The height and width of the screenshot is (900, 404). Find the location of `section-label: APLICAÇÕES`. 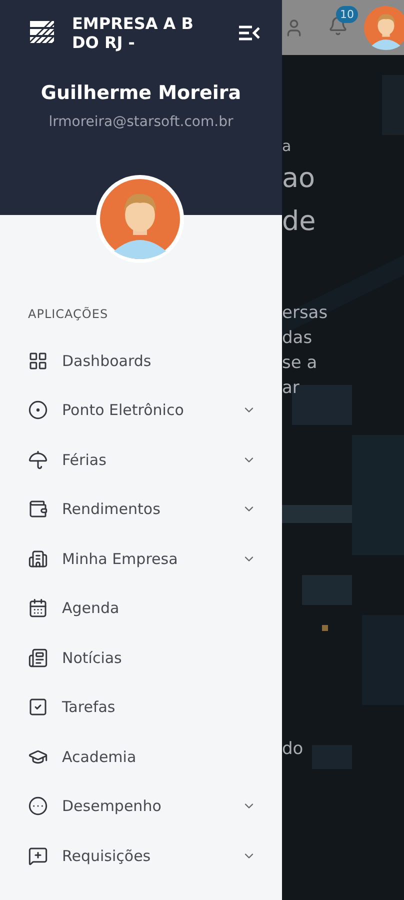

section-label: APLICAÇÕES is located at coordinates (69, 314).